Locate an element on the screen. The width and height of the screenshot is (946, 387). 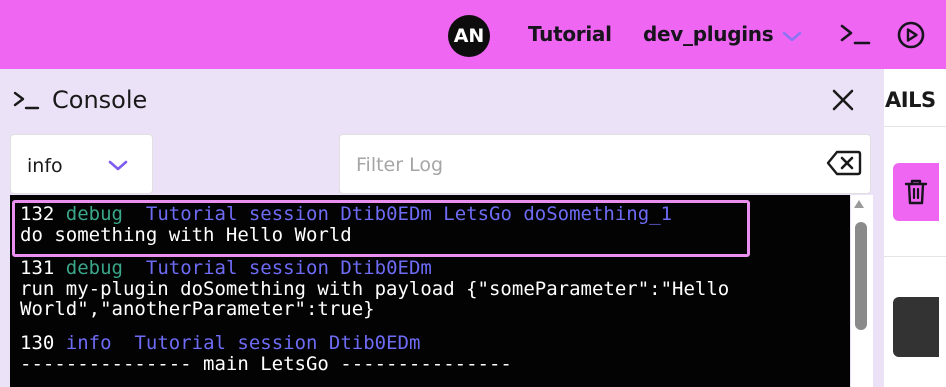
delete-button is located at coordinates (916, 192).